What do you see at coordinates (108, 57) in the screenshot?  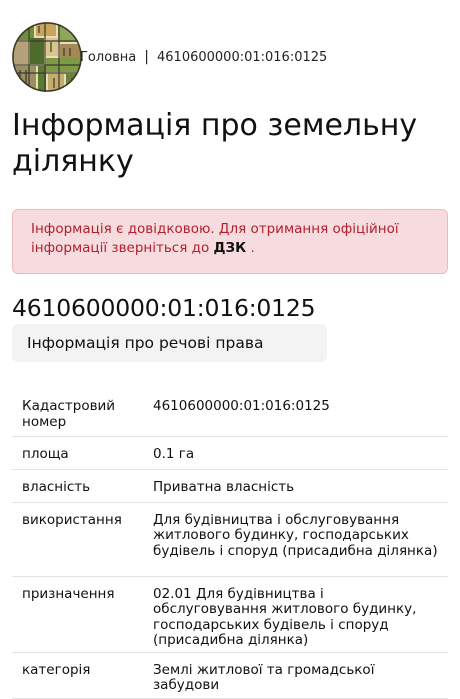 I see `breadcrumb-home-link: Головна` at bounding box center [108, 57].